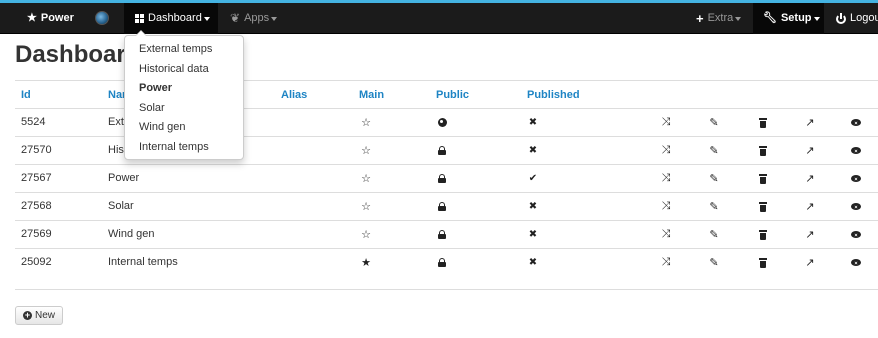 The height and width of the screenshot is (338, 878). I want to click on column-header-alias: Alias, so click(294, 95).